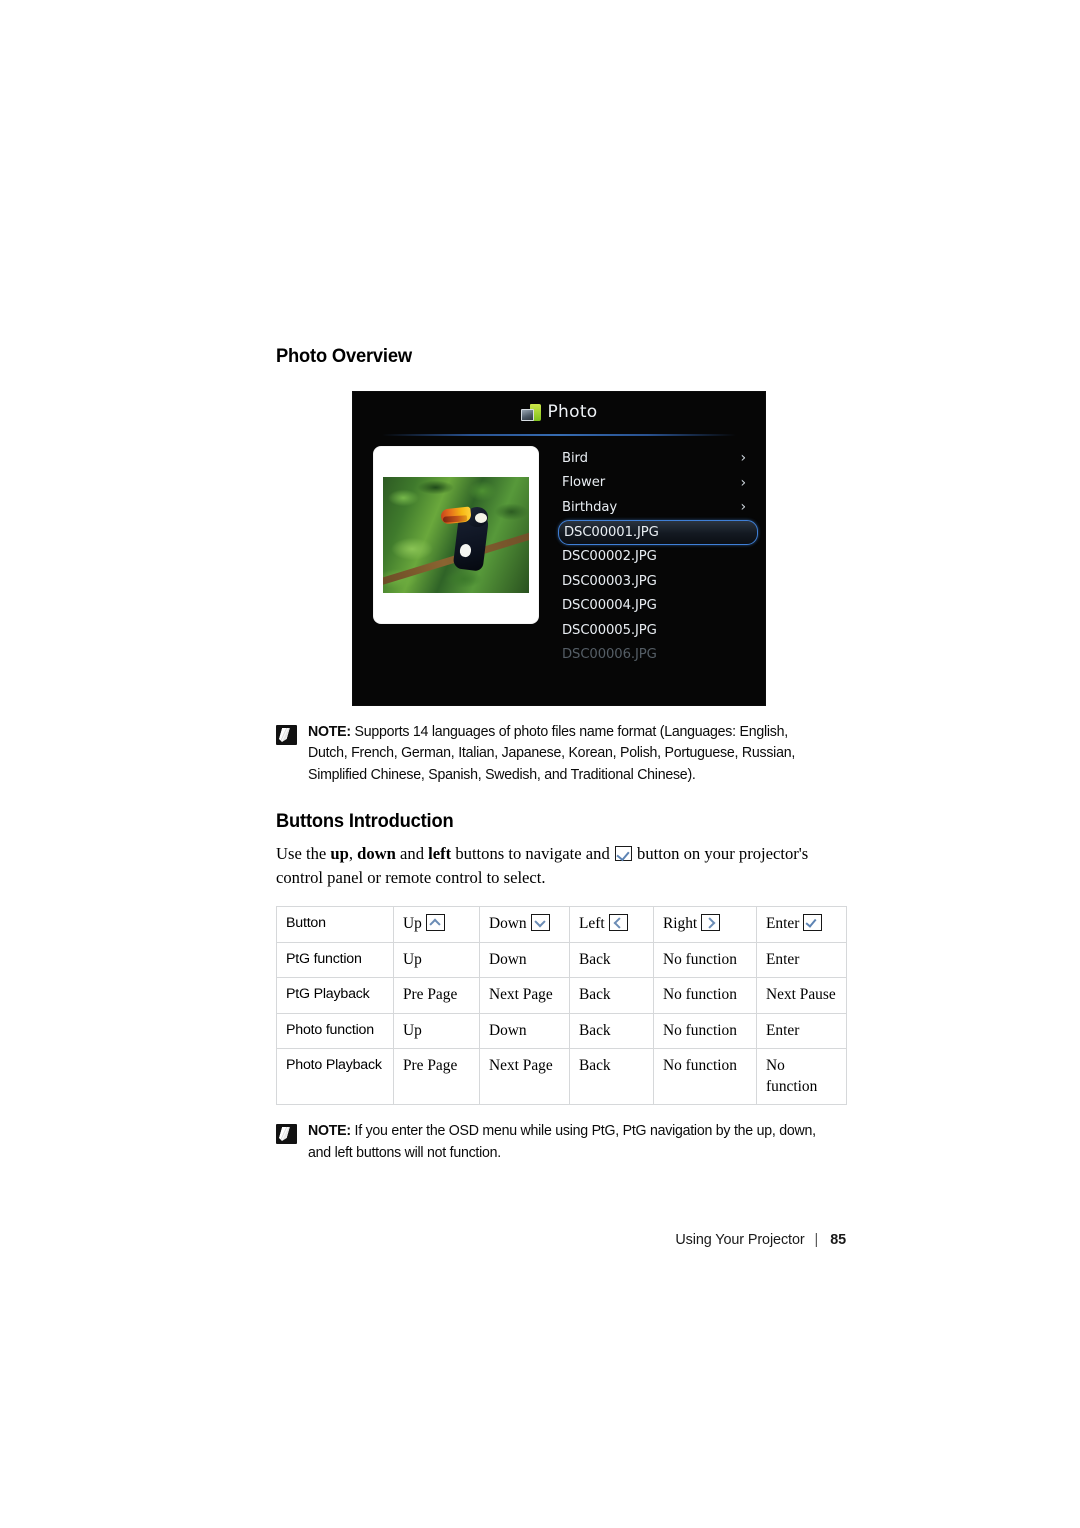  Describe the element at coordinates (801, 924) in the screenshot. I see `table-header-enter: Enter` at that location.